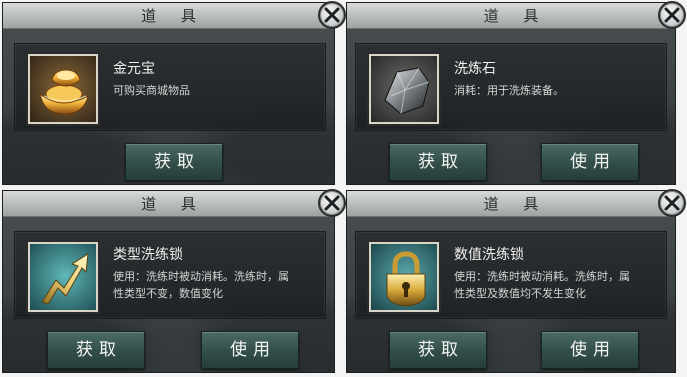 This screenshot has height=377, width=687. I want to click on item-description-line: 性类型不变，数值变化, so click(168, 293).